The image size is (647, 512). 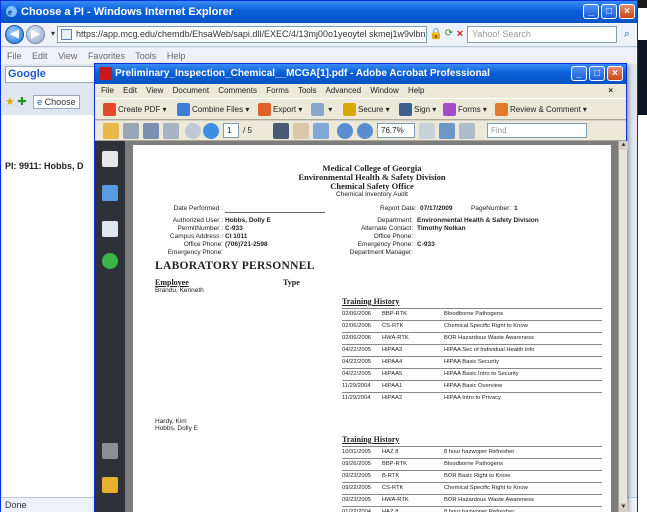 I want to click on ie-minimize-button: _, so click(x=591, y=11).